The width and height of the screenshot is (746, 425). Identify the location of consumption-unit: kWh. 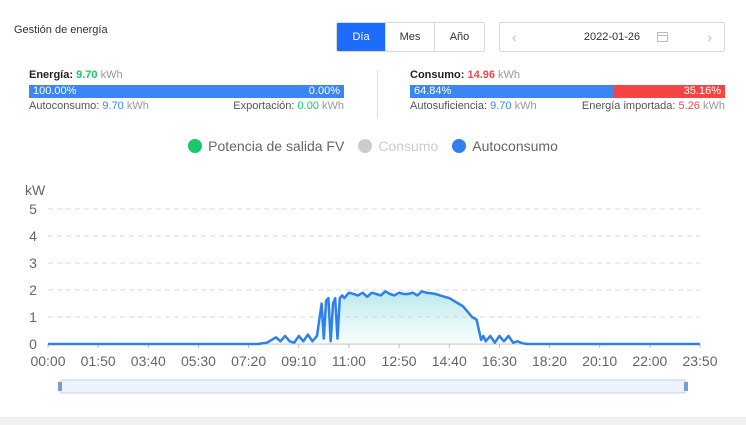
(509, 75).